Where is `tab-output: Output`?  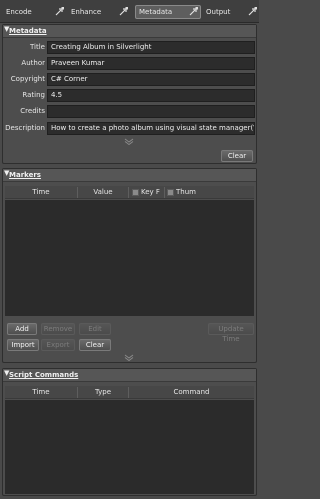
tab-output: Output is located at coordinates (223, 12).